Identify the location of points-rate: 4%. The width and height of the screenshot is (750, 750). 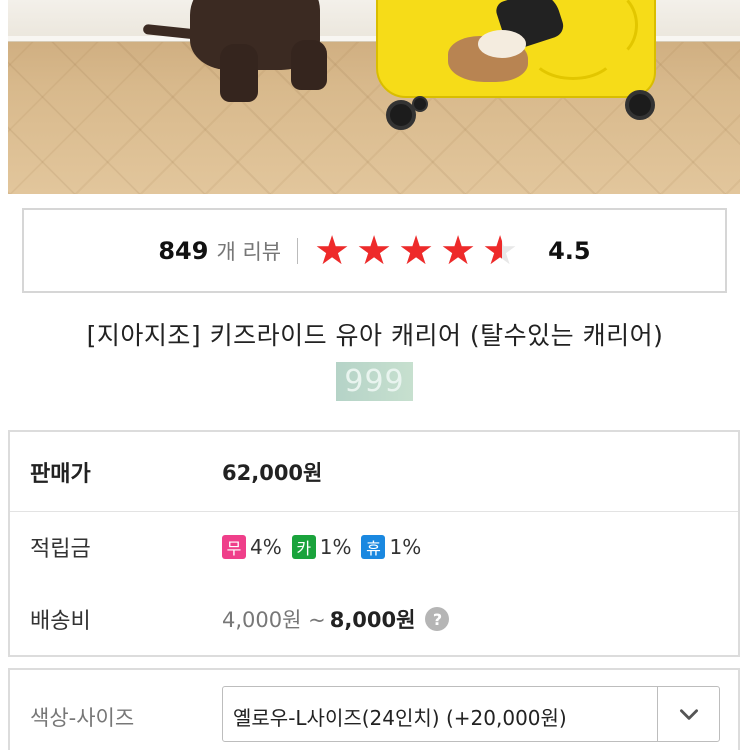
(266, 547).